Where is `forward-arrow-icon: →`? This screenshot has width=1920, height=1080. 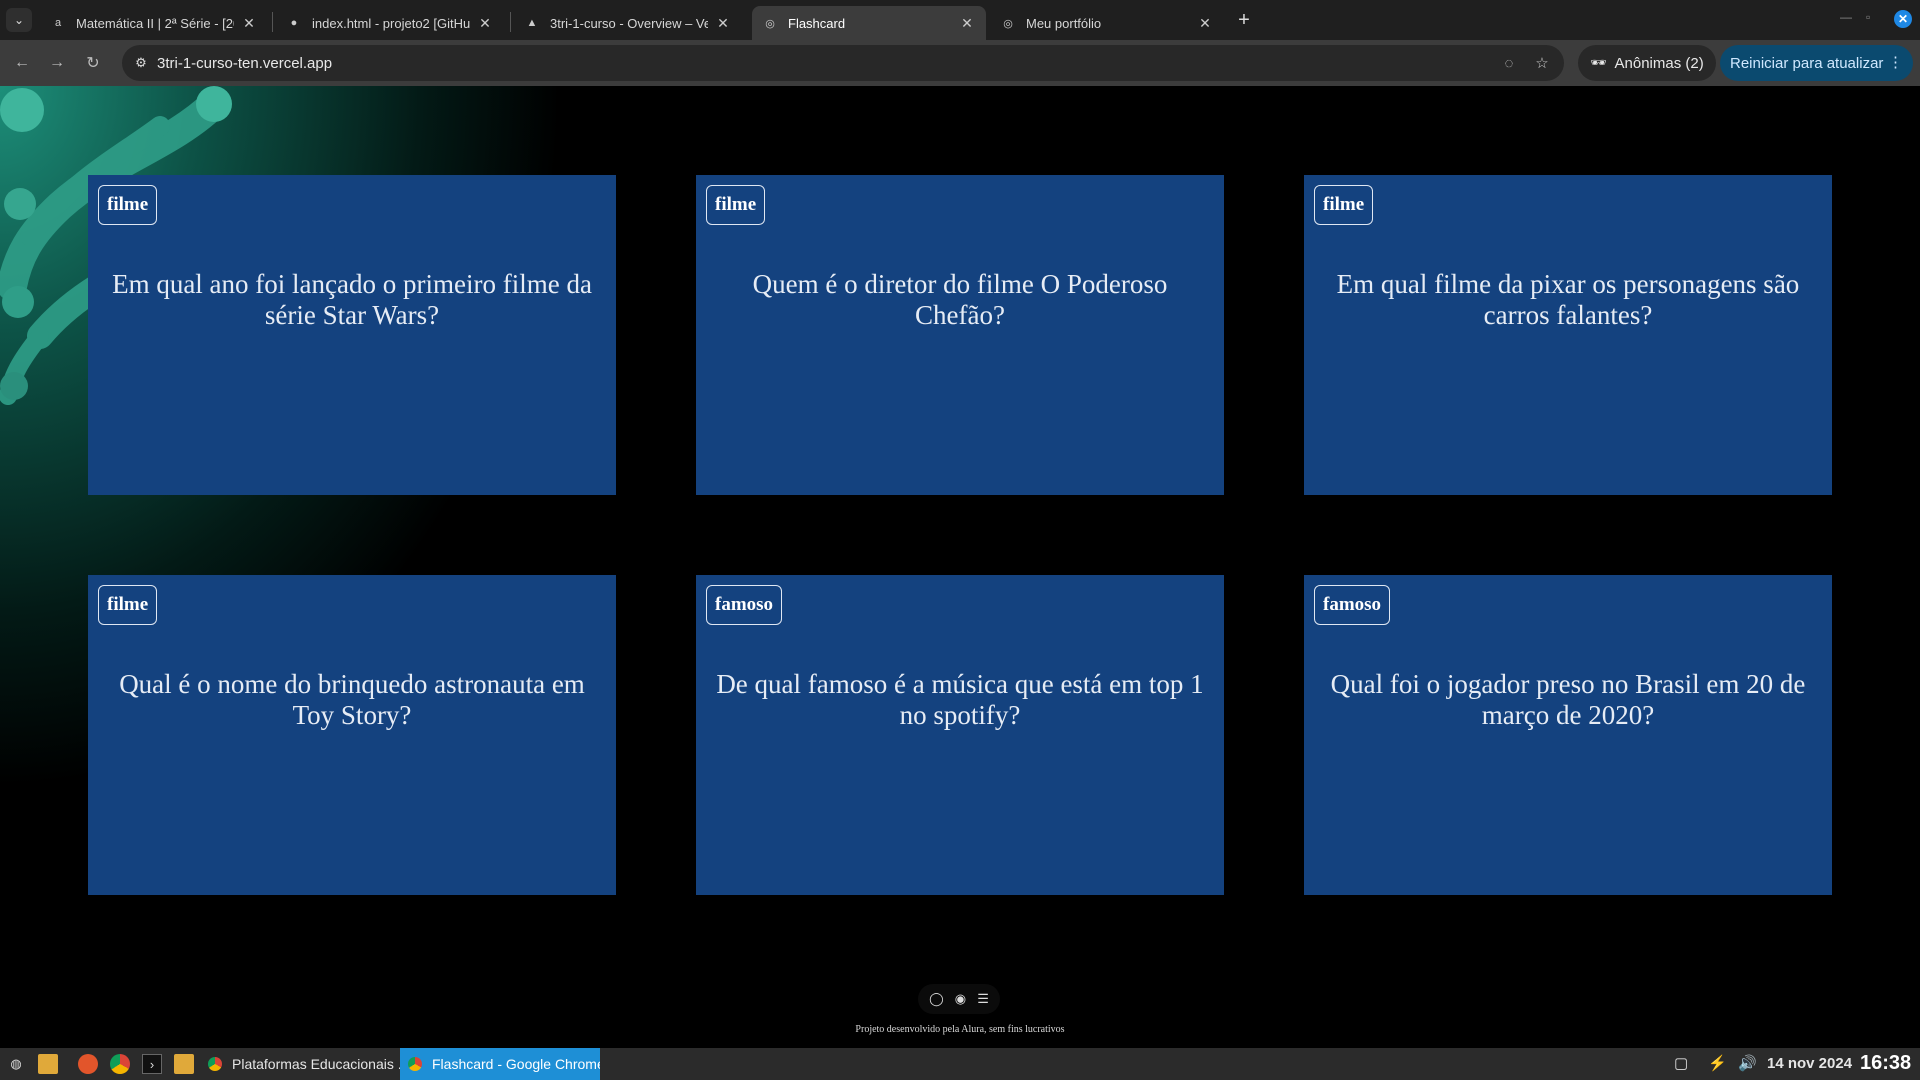 forward-arrow-icon: → is located at coordinates (57, 63).